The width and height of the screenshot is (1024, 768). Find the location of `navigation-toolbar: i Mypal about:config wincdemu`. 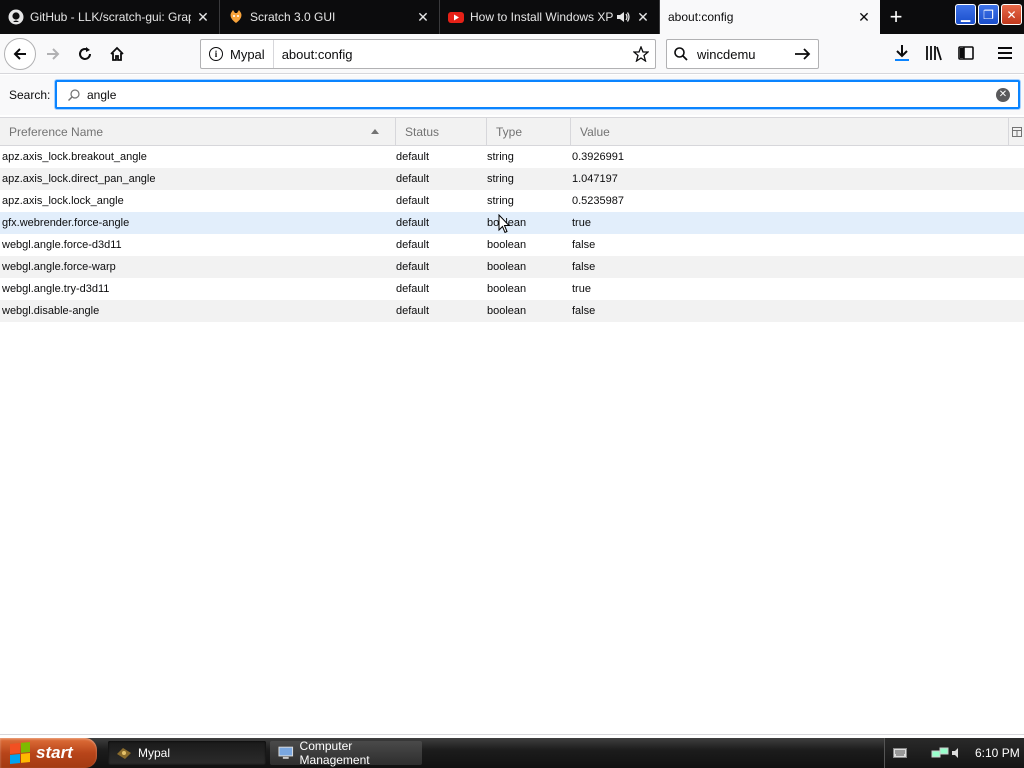

navigation-toolbar: i Mypal about:config wincdemu is located at coordinates (512, 54).